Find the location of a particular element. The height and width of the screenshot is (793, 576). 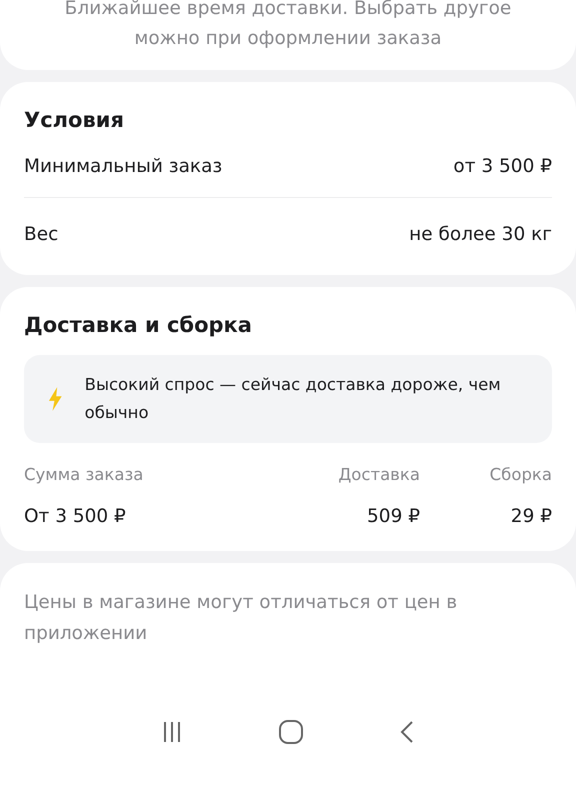

condition-label: Вес is located at coordinates (41, 234).